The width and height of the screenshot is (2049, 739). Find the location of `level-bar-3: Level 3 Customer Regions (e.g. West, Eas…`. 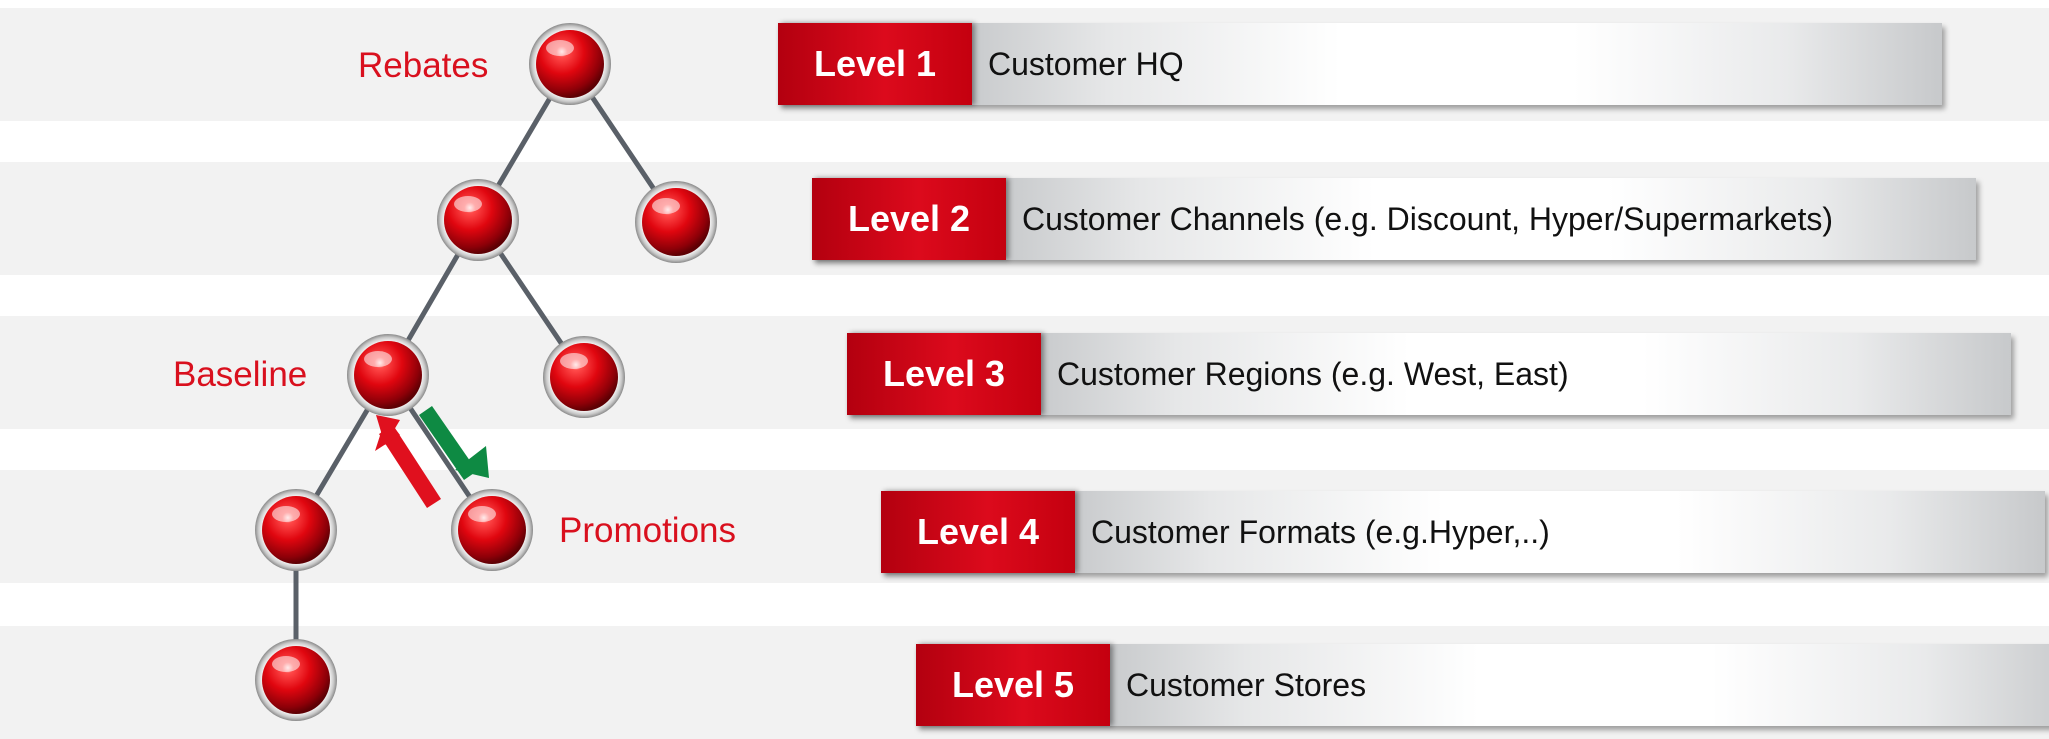

level-bar-3: Level 3 Customer Regions (e.g. West, Eas… is located at coordinates (1429, 374).